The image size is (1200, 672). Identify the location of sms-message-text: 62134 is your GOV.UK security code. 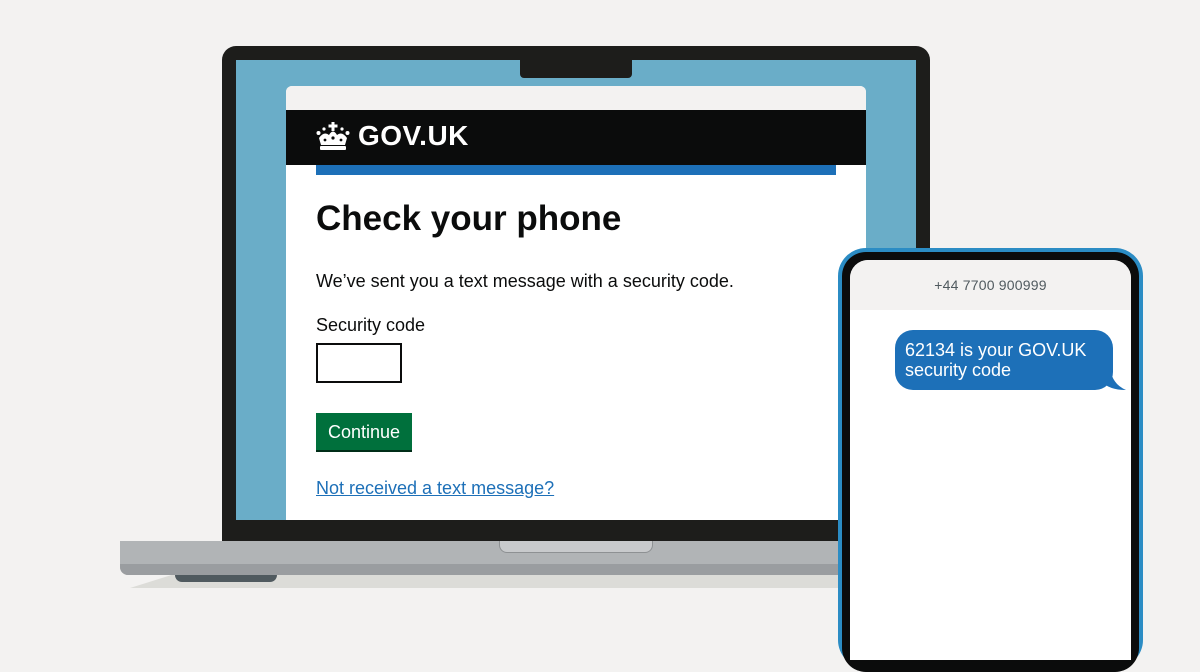
(996, 360).